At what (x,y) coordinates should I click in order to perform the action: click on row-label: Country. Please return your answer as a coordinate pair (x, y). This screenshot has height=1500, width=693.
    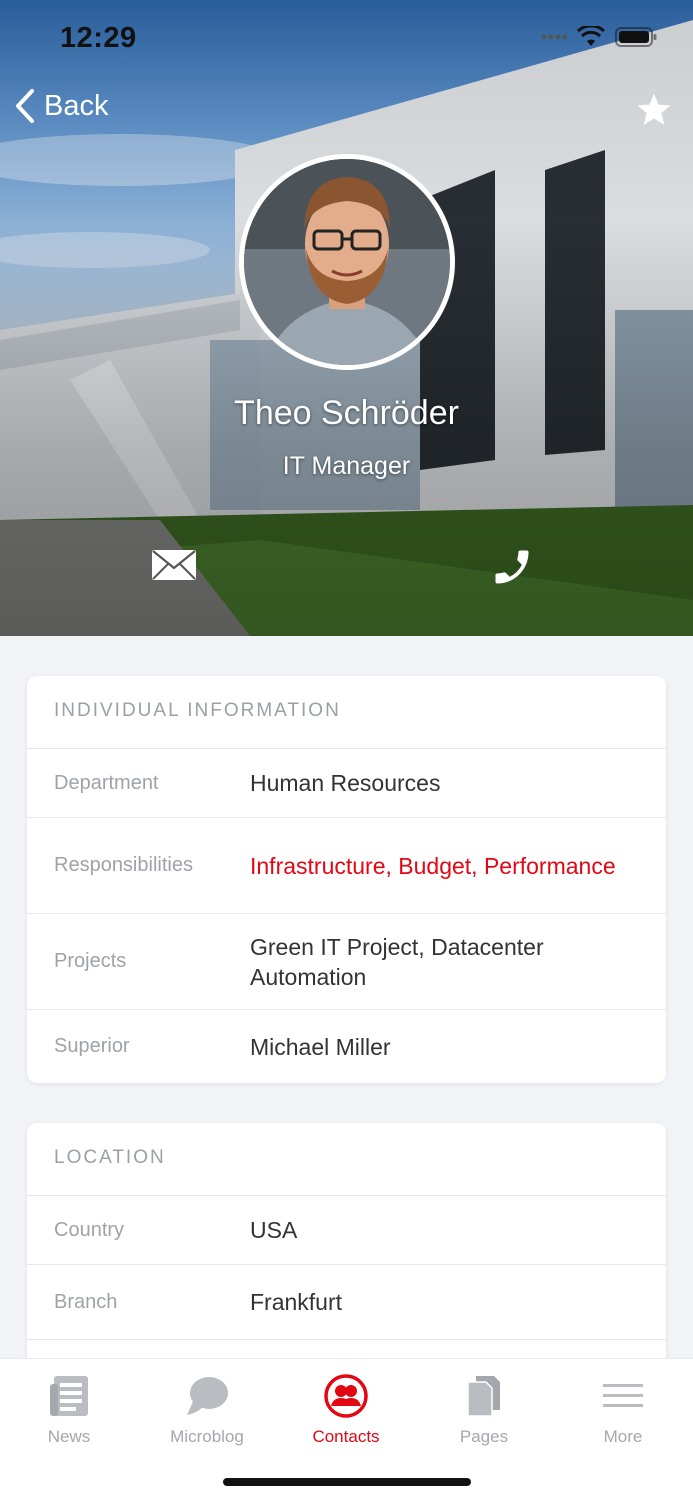
    Looking at the image, I should click on (89, 1229).